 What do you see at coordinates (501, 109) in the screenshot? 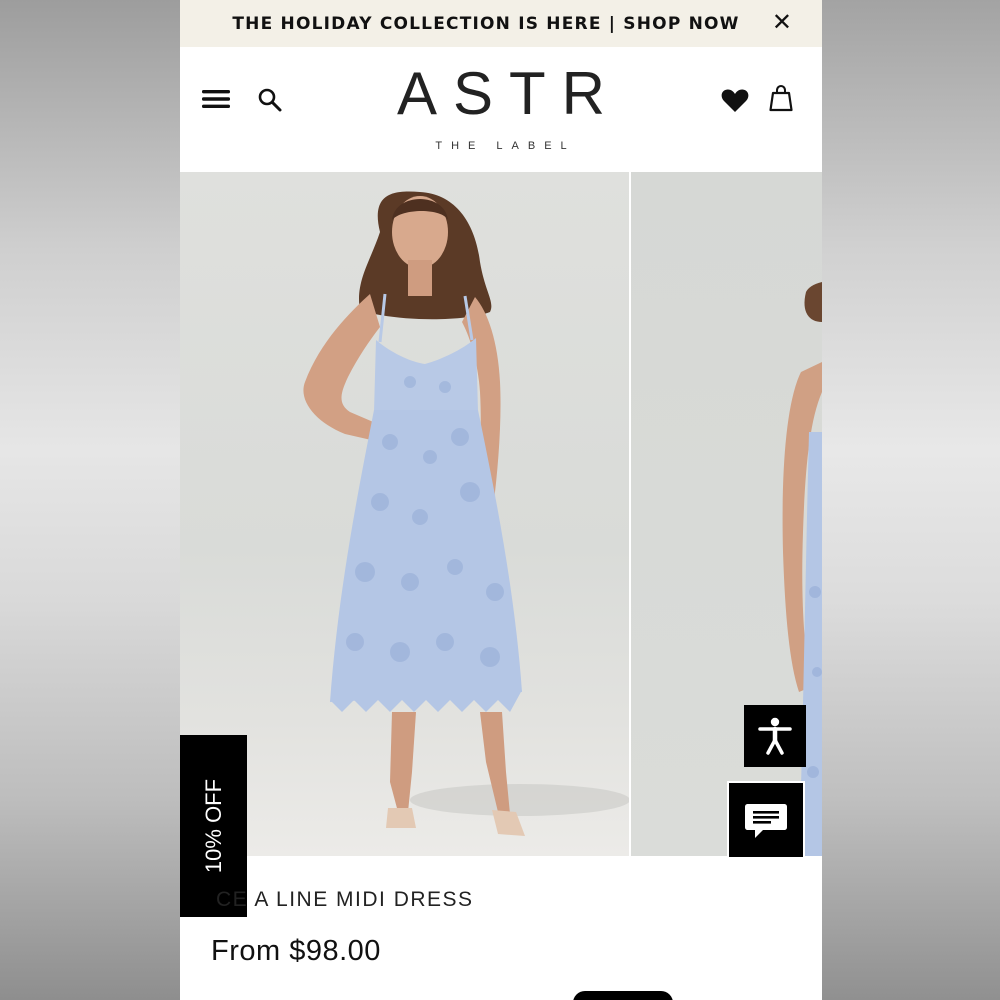
I see `site-header: ASTR THE LABEL` at bounding box center [501, 109].